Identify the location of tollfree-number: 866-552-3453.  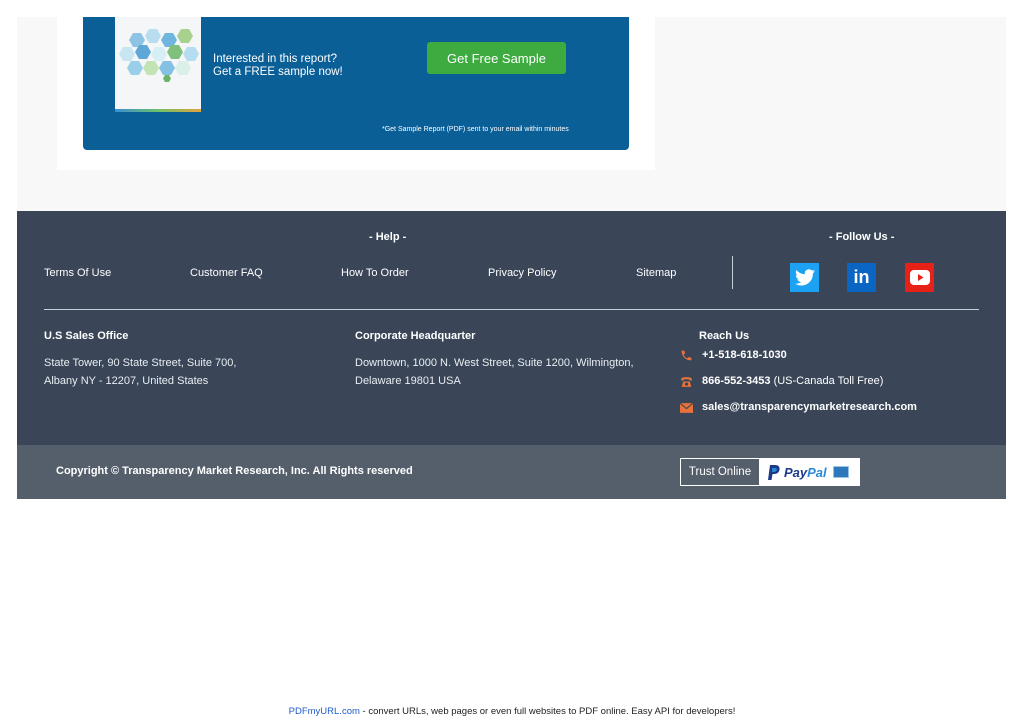
(736, 381).